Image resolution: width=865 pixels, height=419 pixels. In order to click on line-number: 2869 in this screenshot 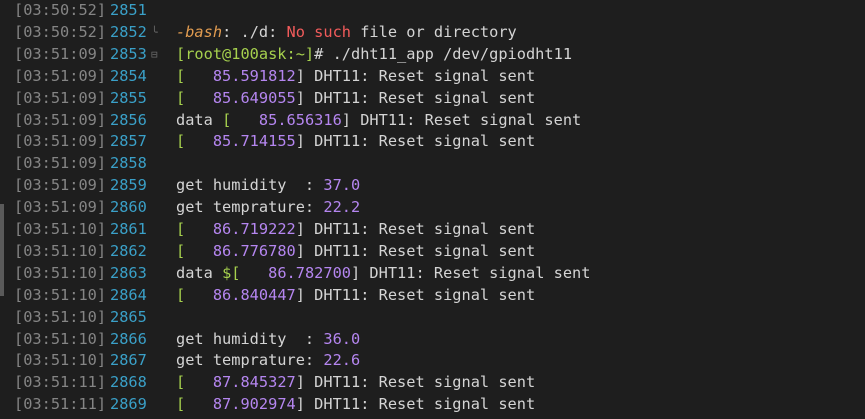, I will do `click(128, 404)`.